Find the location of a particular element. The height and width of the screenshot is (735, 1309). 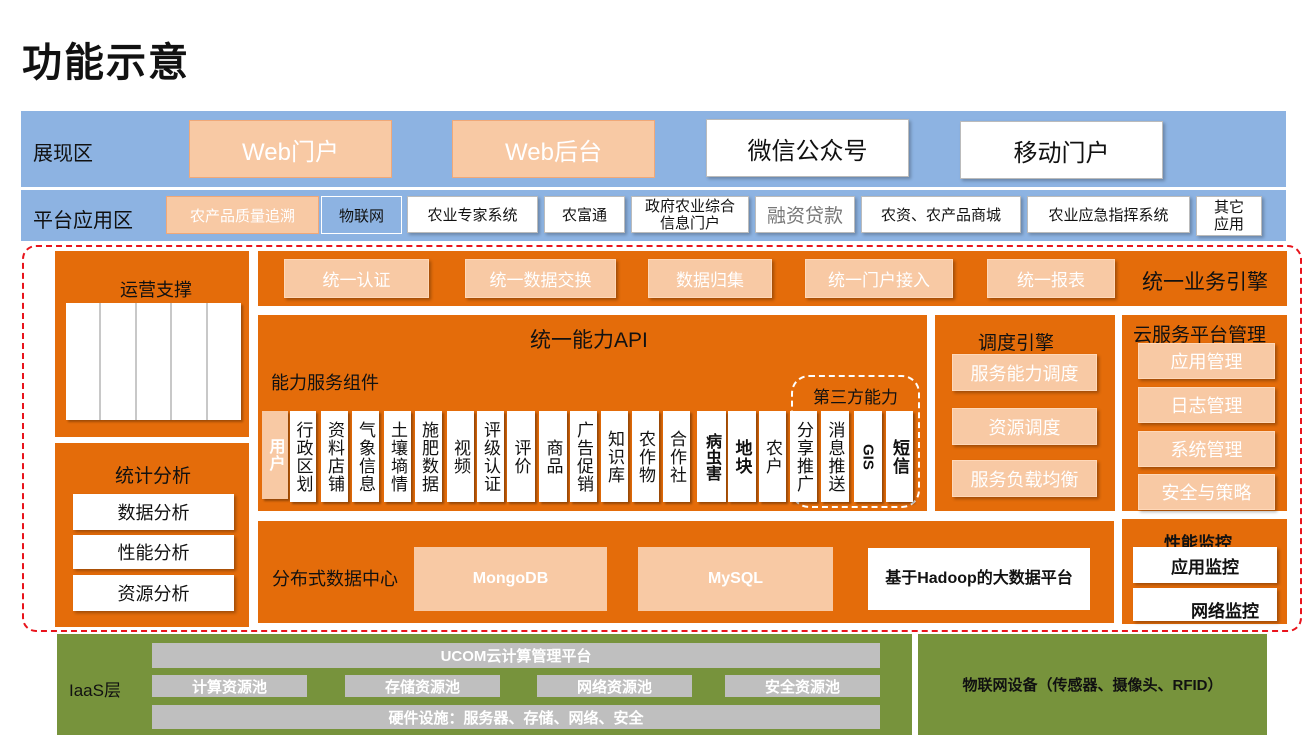

ops-support-columns is located at coordinates (154, 361).